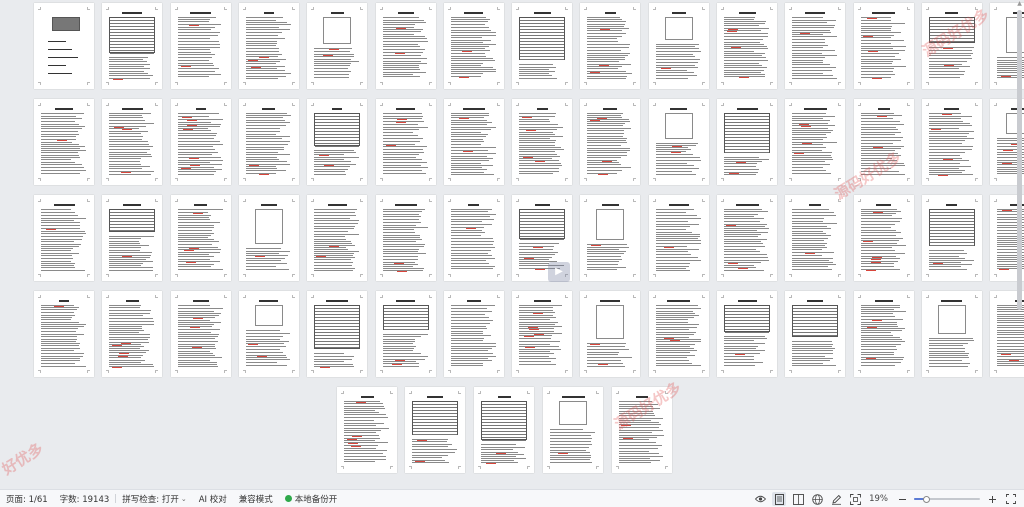 This screenshot has height=507, width=1024. Describe the element at coordinates (311, 498) in the screenshot. I see `local-backup-button: 本地备份开` at that location.